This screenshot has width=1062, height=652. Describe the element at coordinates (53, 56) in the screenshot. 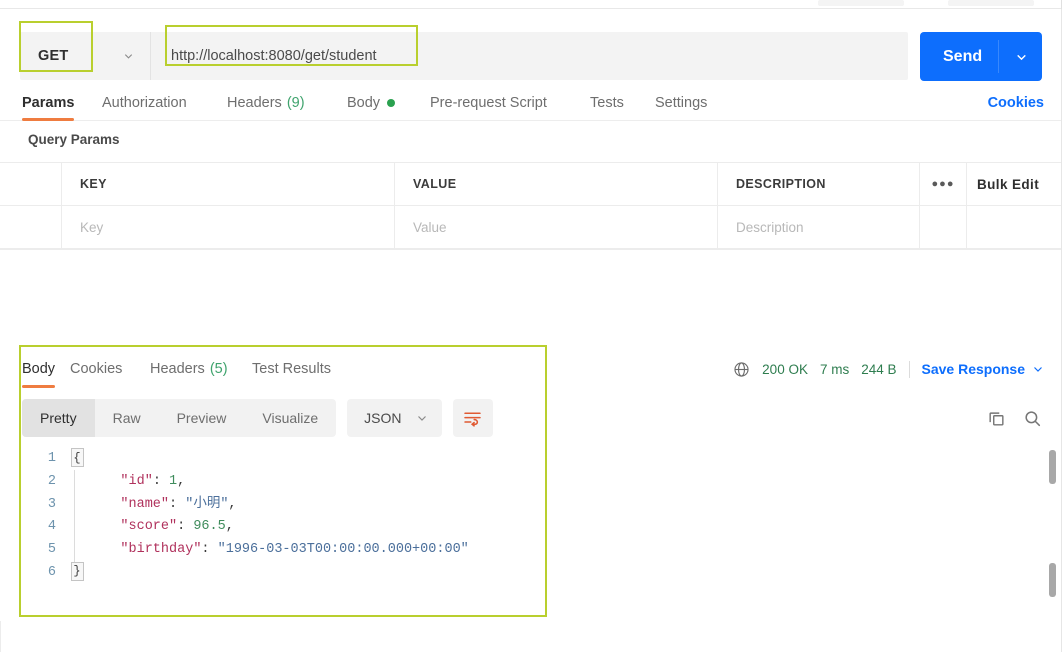

I see `http-method-label: GET` at that location.